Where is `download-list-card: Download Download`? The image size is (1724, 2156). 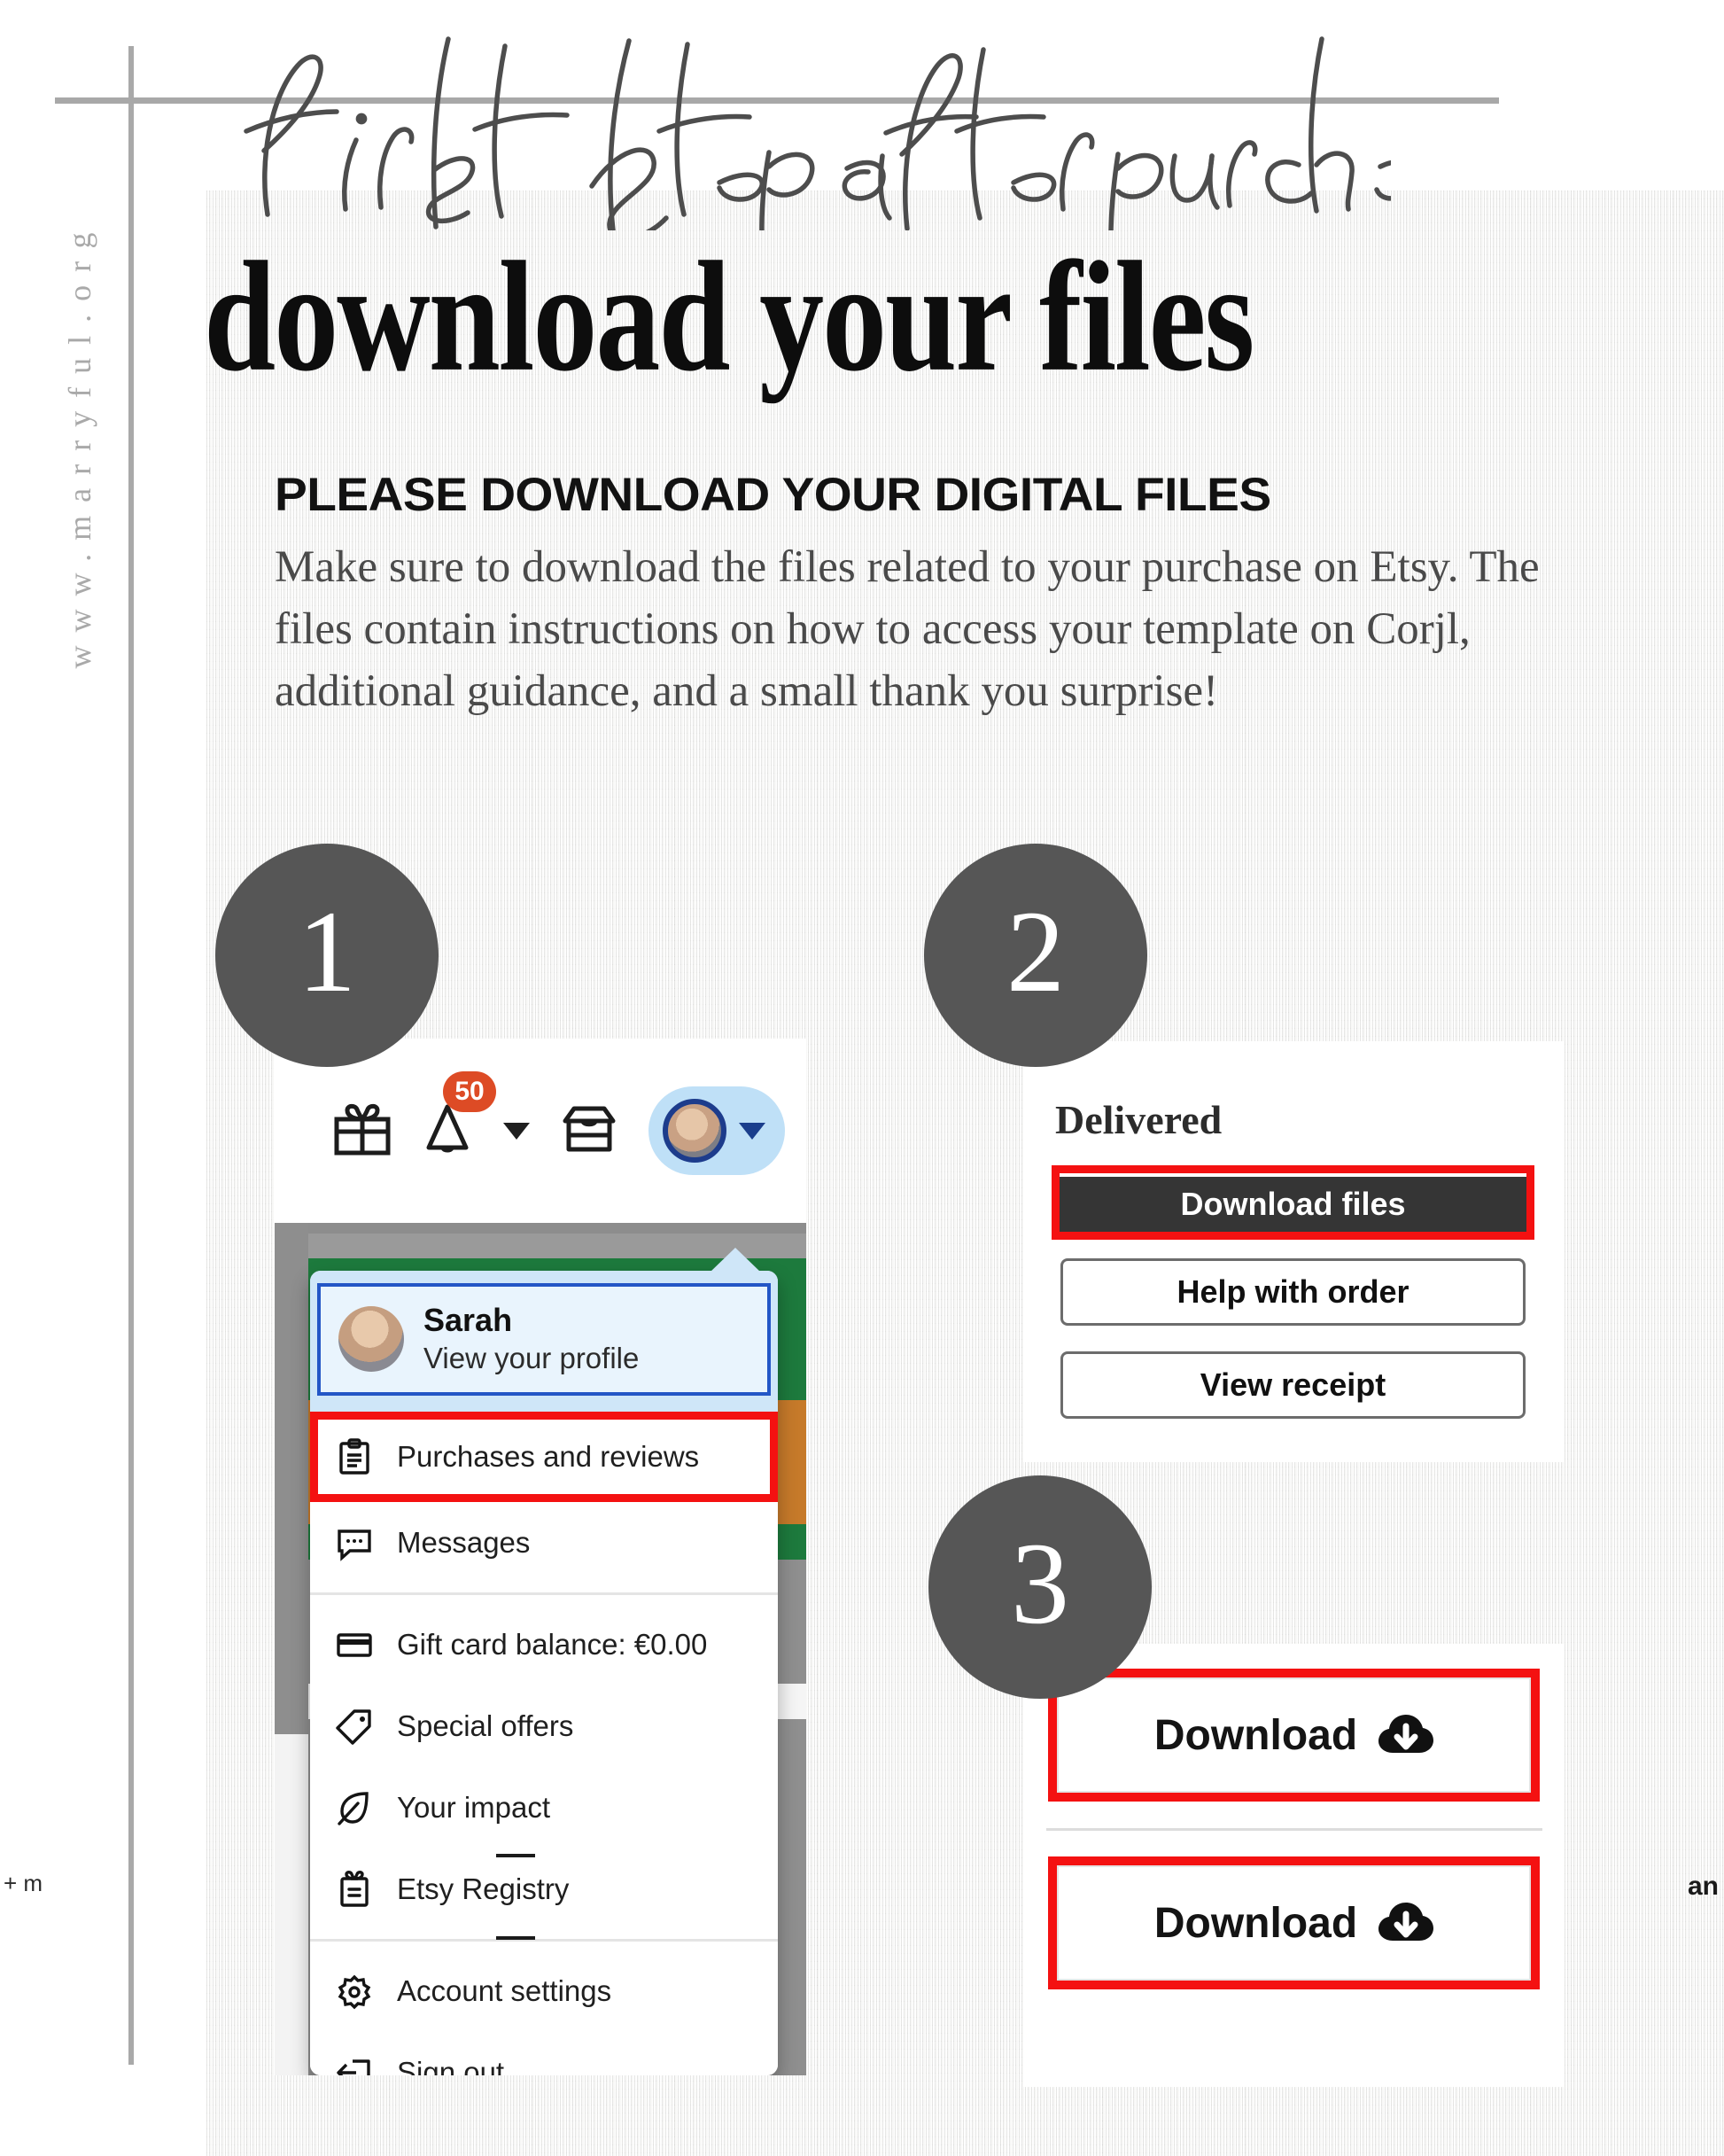
download-list-card: Download Download is located at coordinates (1293, 1865).